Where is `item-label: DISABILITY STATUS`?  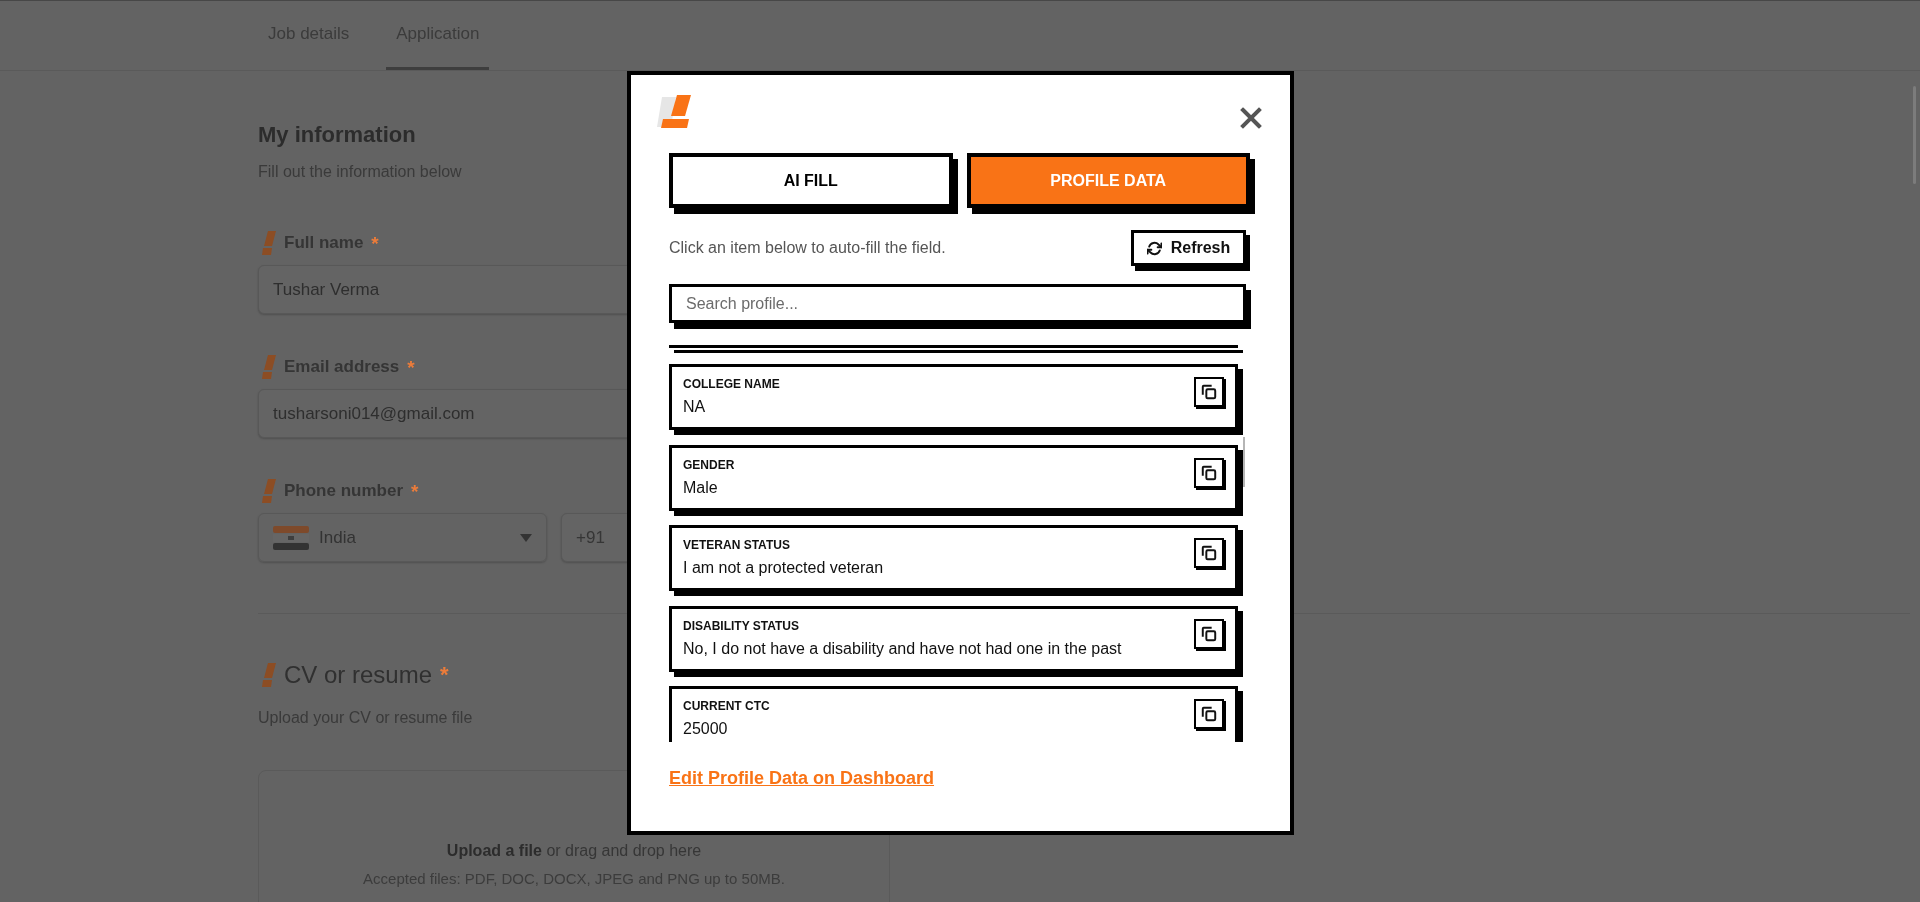 item-label: DISABILITY STATUS is located at coordinates (741, 625).